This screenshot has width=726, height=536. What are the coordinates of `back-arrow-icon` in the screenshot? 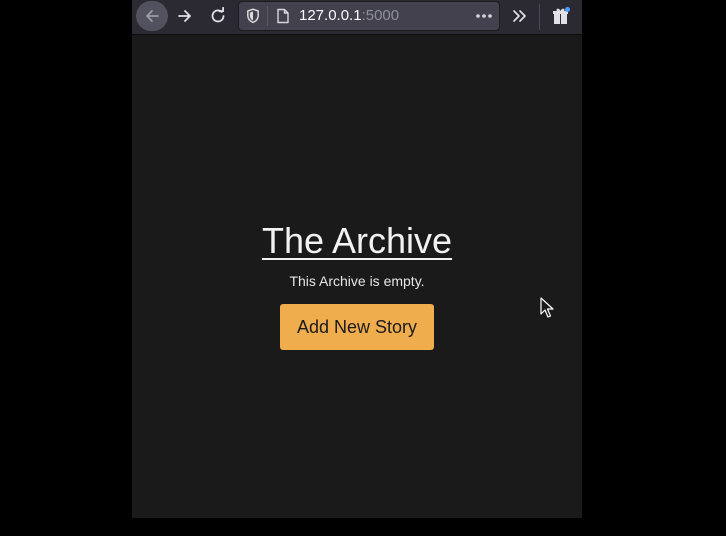 It's located at (152, 16).